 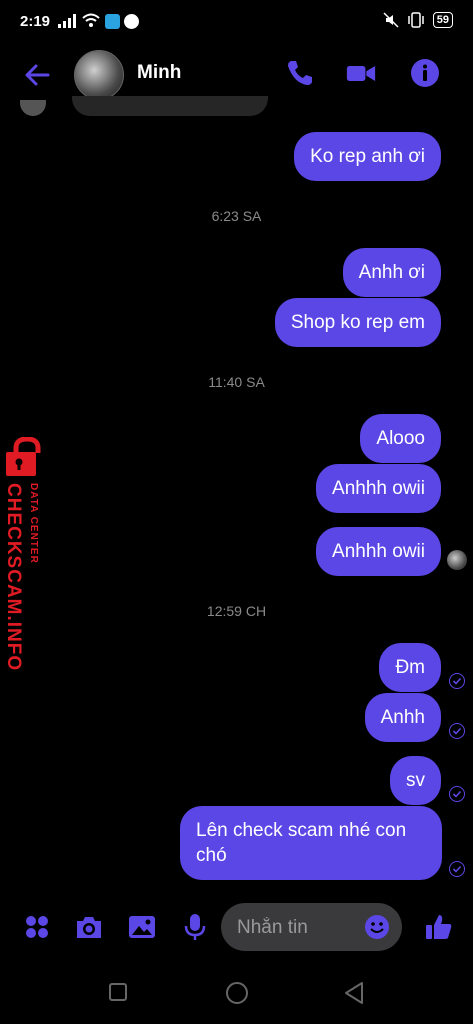 I want to click on contact-name: Minh, so click(x=159, y=73).